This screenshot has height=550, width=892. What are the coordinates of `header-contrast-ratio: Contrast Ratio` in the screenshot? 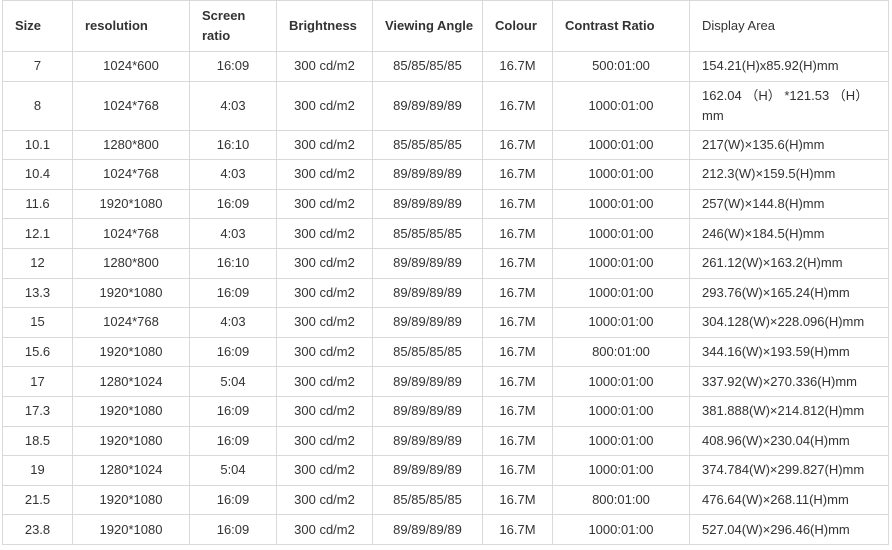 It's located at (621, 26).